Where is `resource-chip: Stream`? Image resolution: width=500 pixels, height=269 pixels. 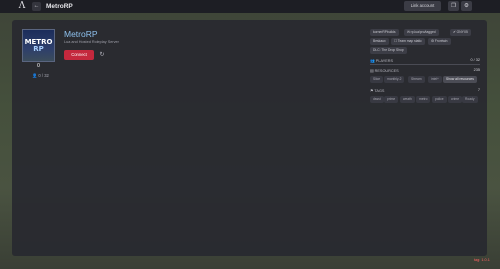 resource-chip: Stream is located at coordinates (416, 79).